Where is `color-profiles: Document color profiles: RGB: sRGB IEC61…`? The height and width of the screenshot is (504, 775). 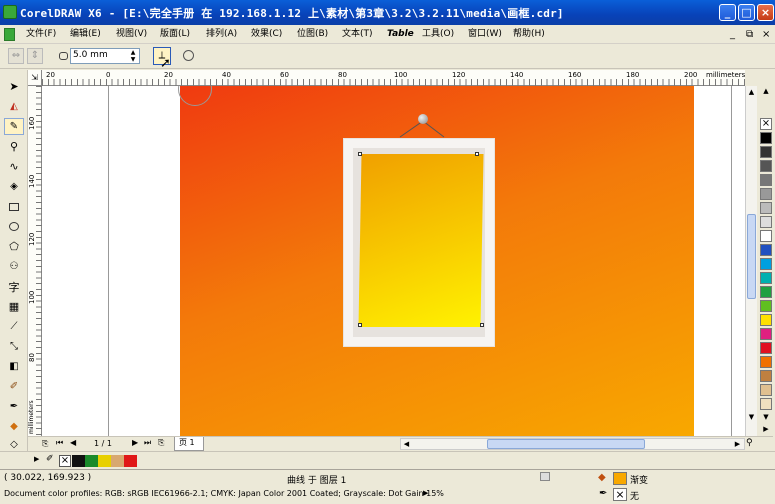 color-profiles: Document color profiles: RGB: sRGB IEC61… is located at coordinates (224, 493).